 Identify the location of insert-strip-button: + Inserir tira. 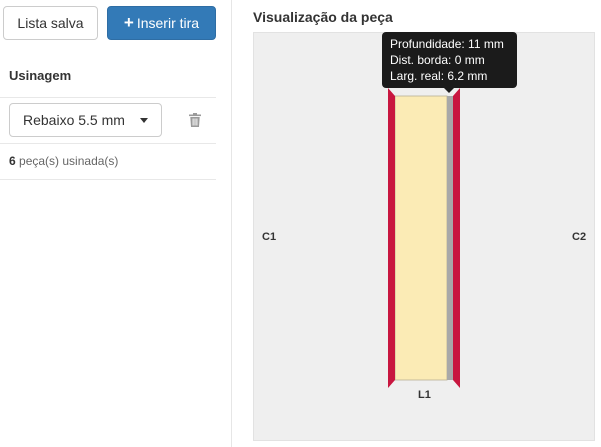
(161, 23).